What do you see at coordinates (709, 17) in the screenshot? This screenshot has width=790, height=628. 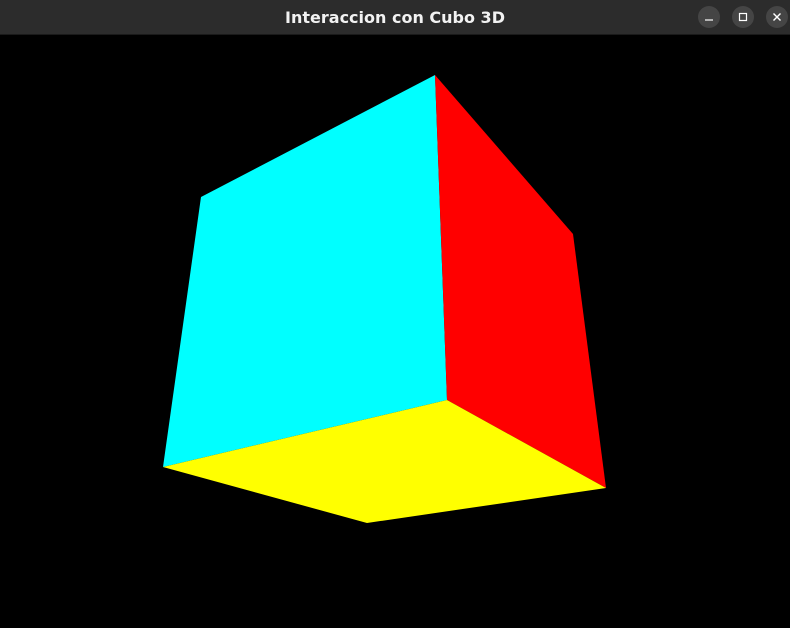 I see `minimize-button` at bounding box center [709, 17].